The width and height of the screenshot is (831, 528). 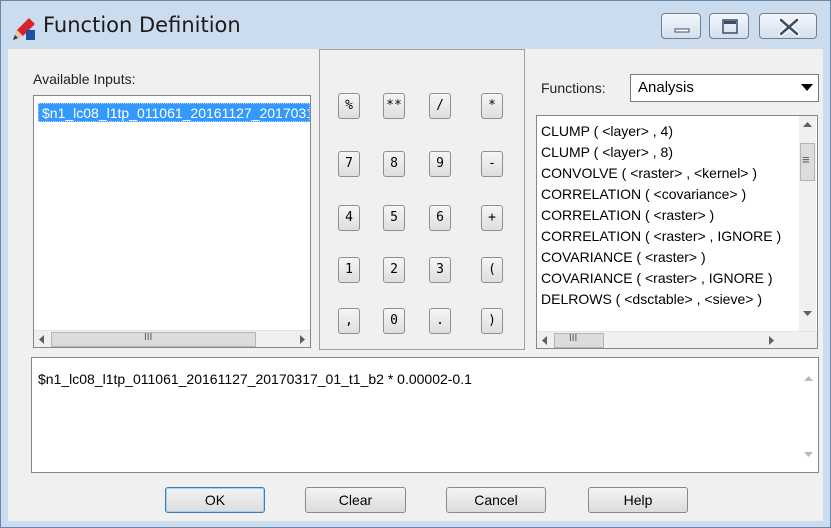 I want to click on function-item: CORRELATION ( <raster> , IGNORE ), so click(x=666, y=236).